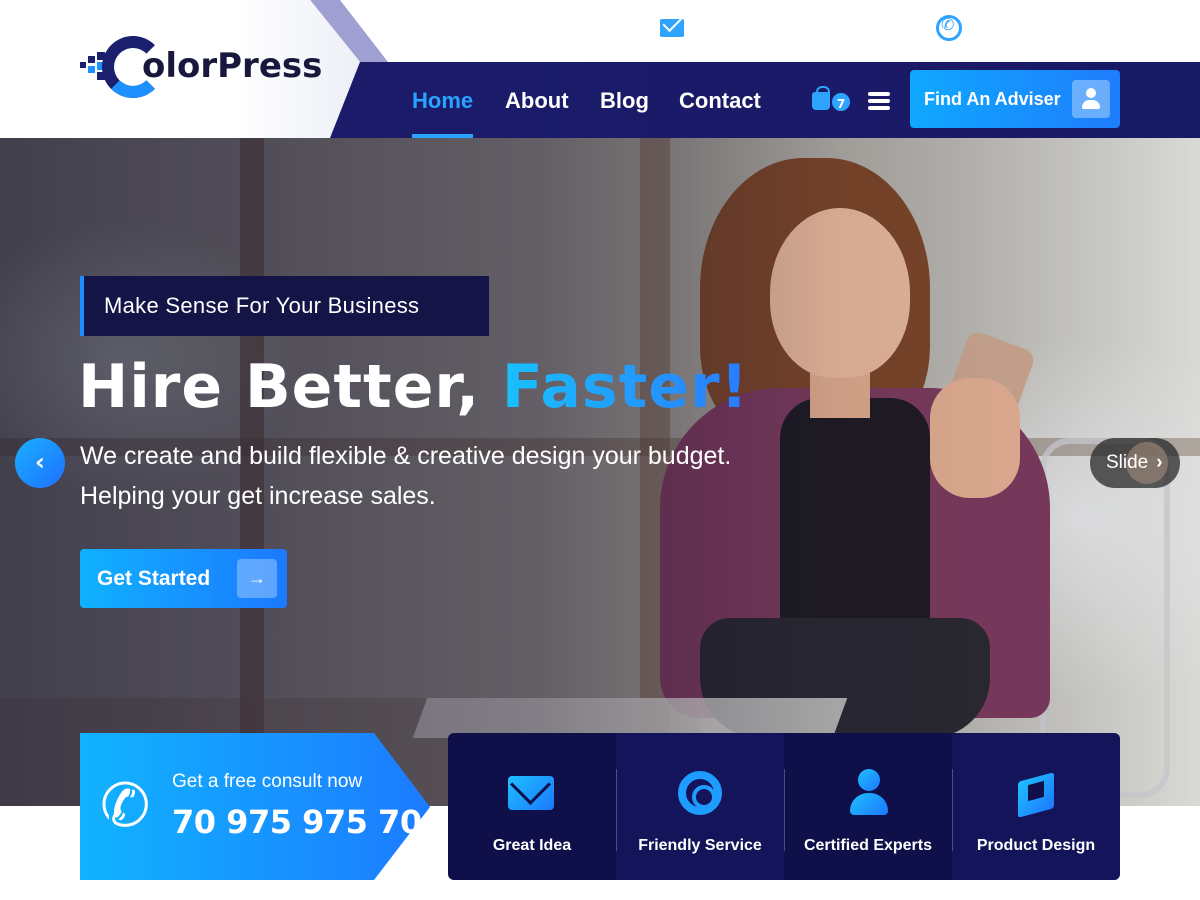 The height and width of the screenshot is (900, 1200). I want to click on feature-friendly-service: Friendly Service, so click(700, 806).